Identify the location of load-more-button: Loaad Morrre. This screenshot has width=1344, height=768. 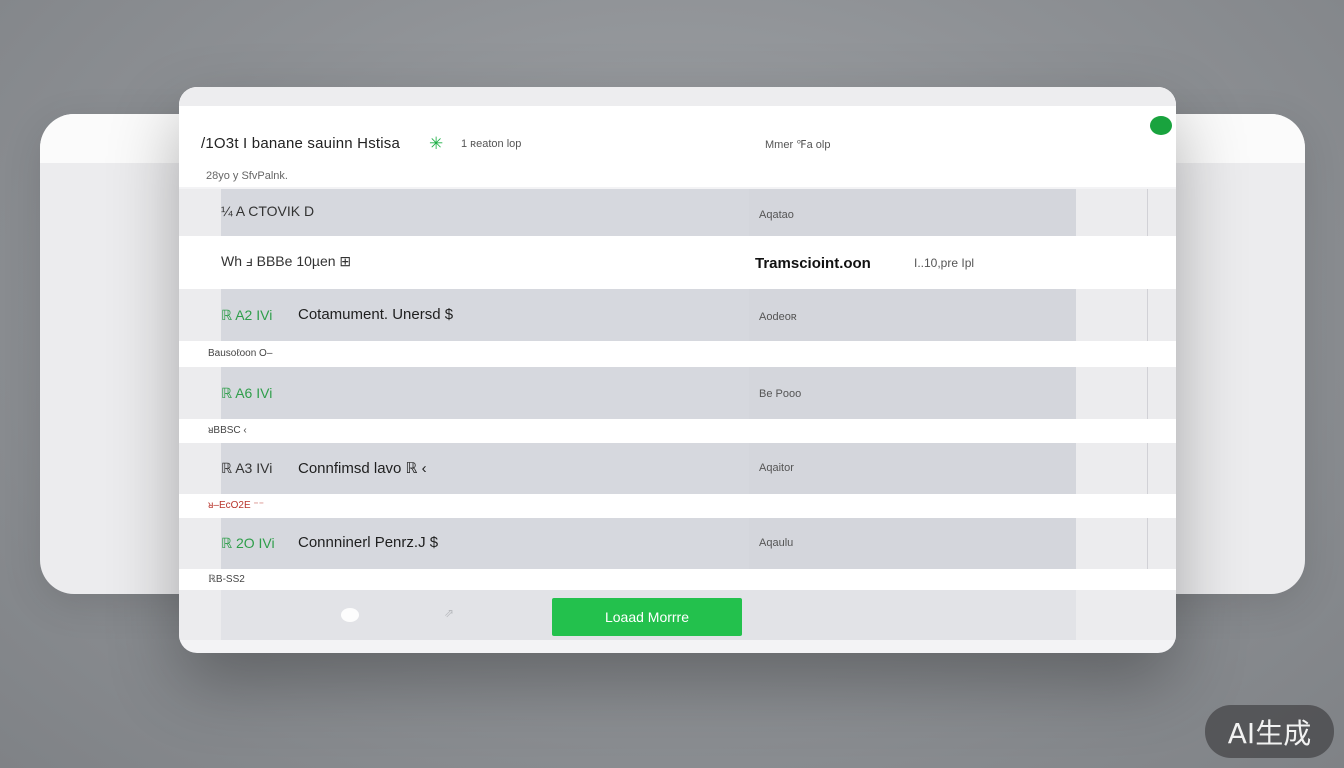
(647, 617).